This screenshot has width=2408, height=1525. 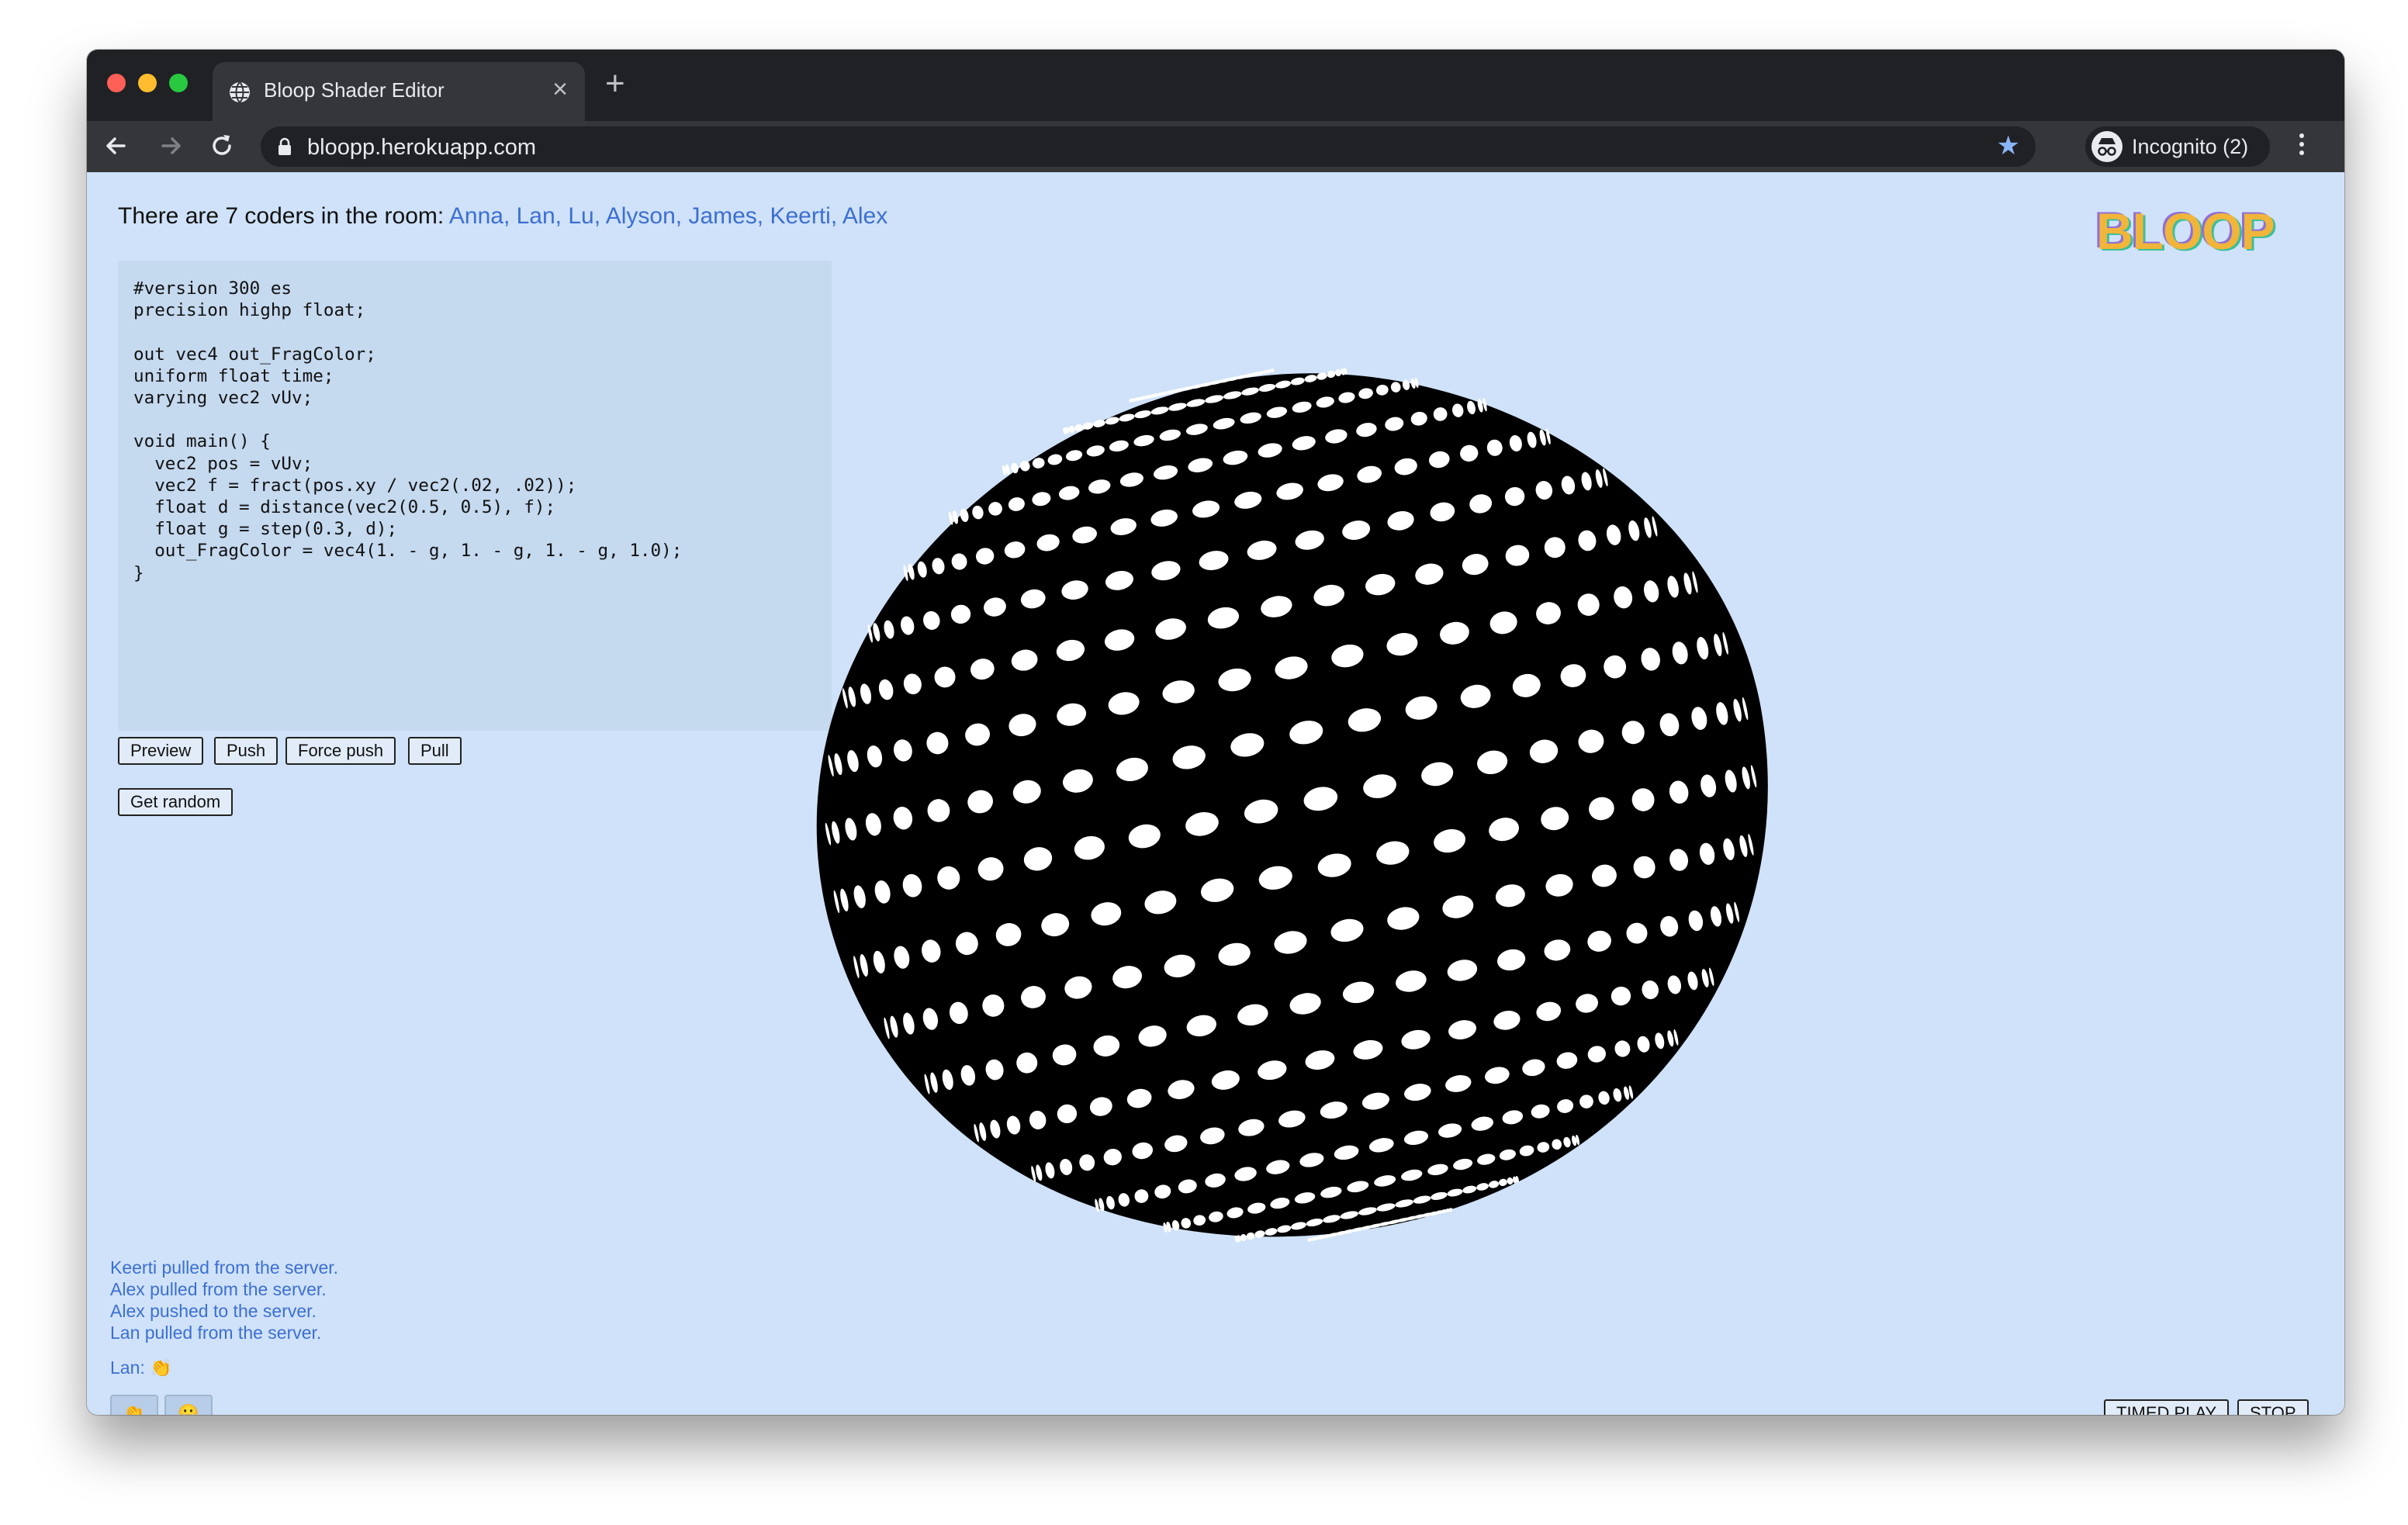 I want to click on browser-toolbar: bloopp.herokuapp.com ★ Incognito (2), so click(x=1215, y=146).